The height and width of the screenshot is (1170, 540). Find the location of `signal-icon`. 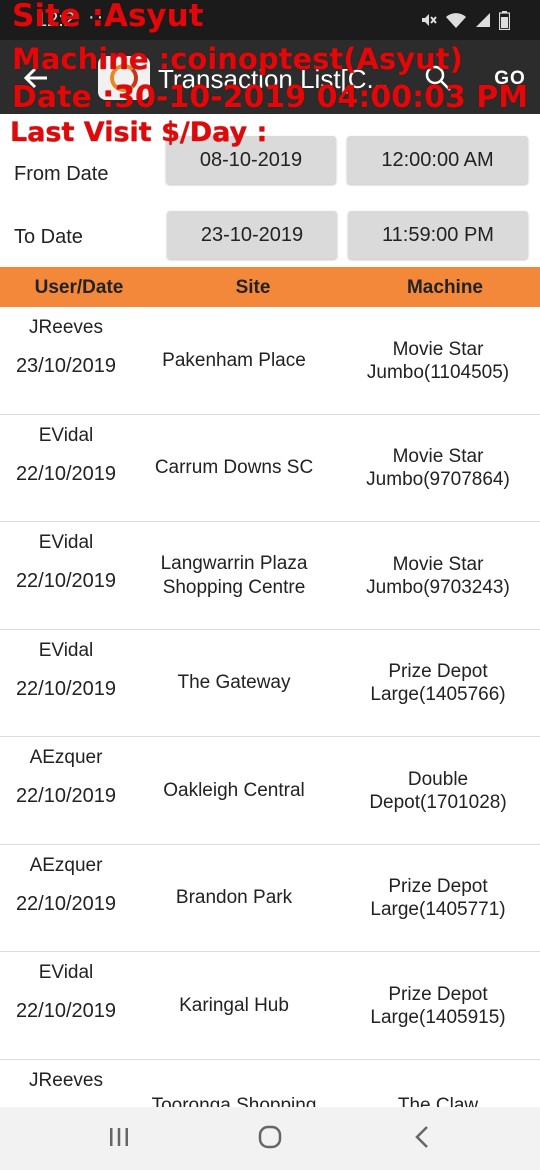

signal-icon is located at coordinates (483, 20).